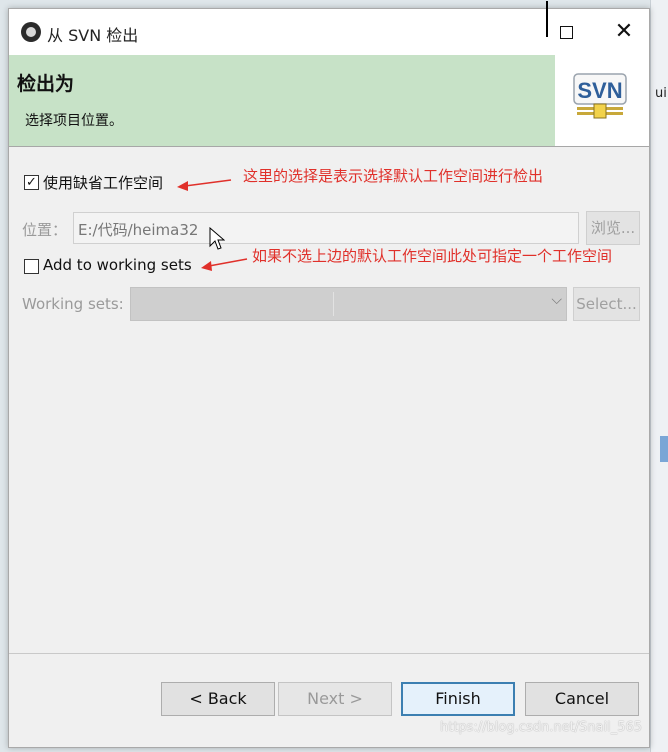 This screenshot has height=752, width=668. I want to click on chevron-down-icon: ⌵, so click(556, 300).